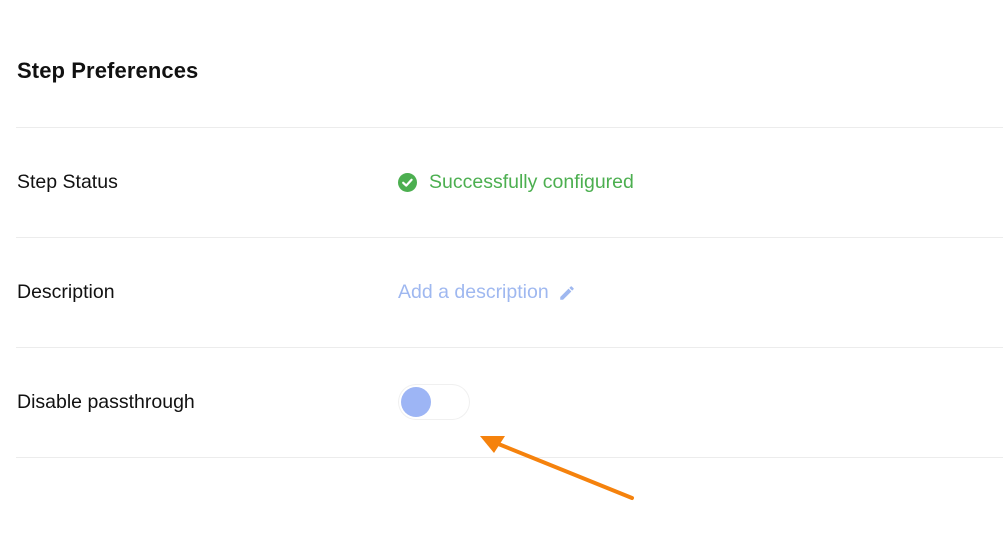  Describe the element at coordinates (67, 182) in the screenshot. I see `step-status-label: Step Status` at that location.